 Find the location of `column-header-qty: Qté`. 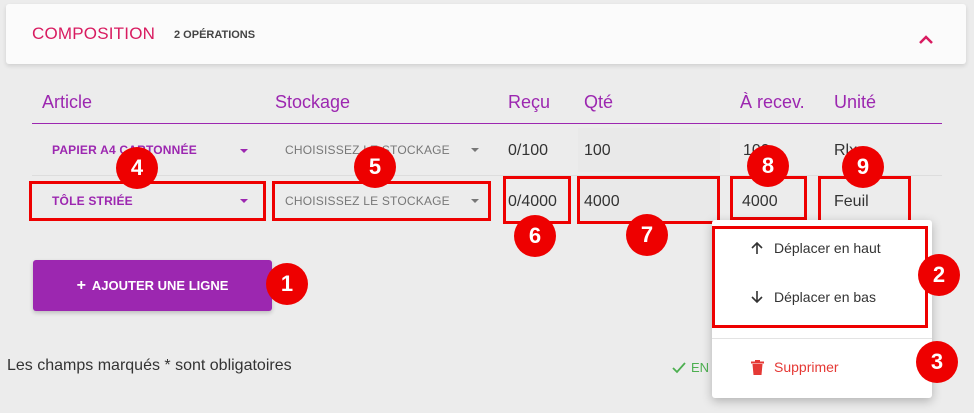

column-header-qty: Qté is located at coordinates (599, 102).